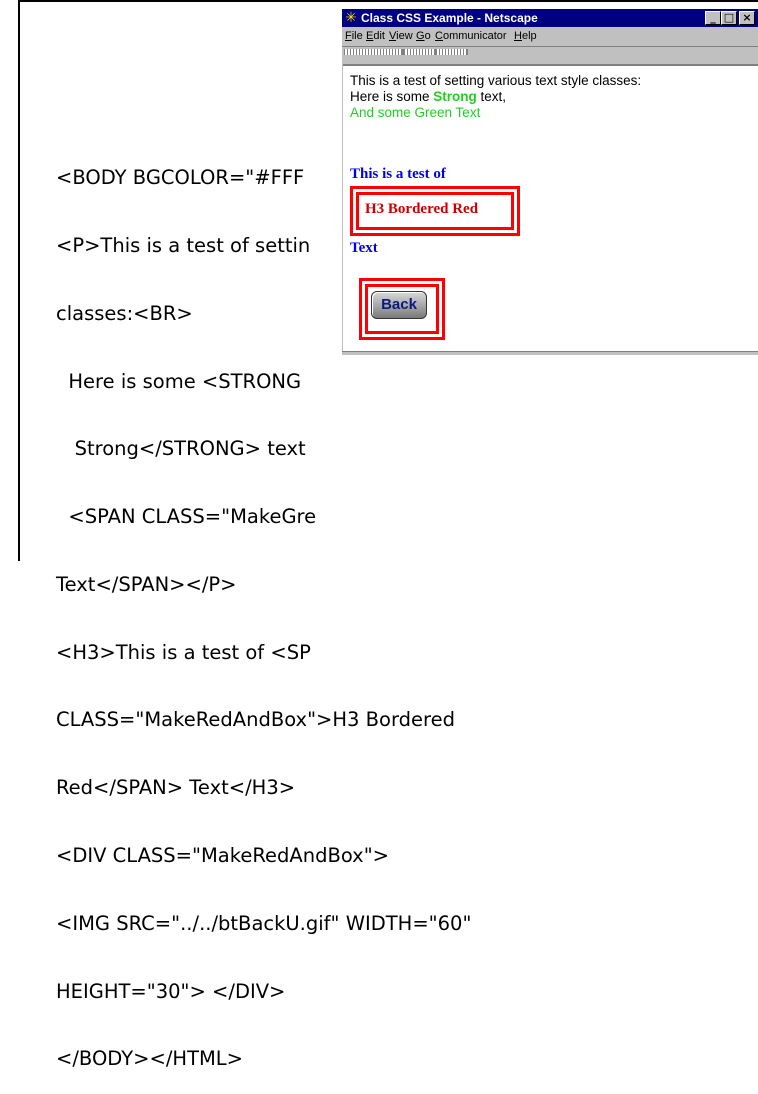 The width and height of the screenshot is (758, 1094). What do you see at coordinates (176, 788) in the screenshot?
I see `code-line: Red</SPAN> Text</H3>` at bounding box center [176, 788].